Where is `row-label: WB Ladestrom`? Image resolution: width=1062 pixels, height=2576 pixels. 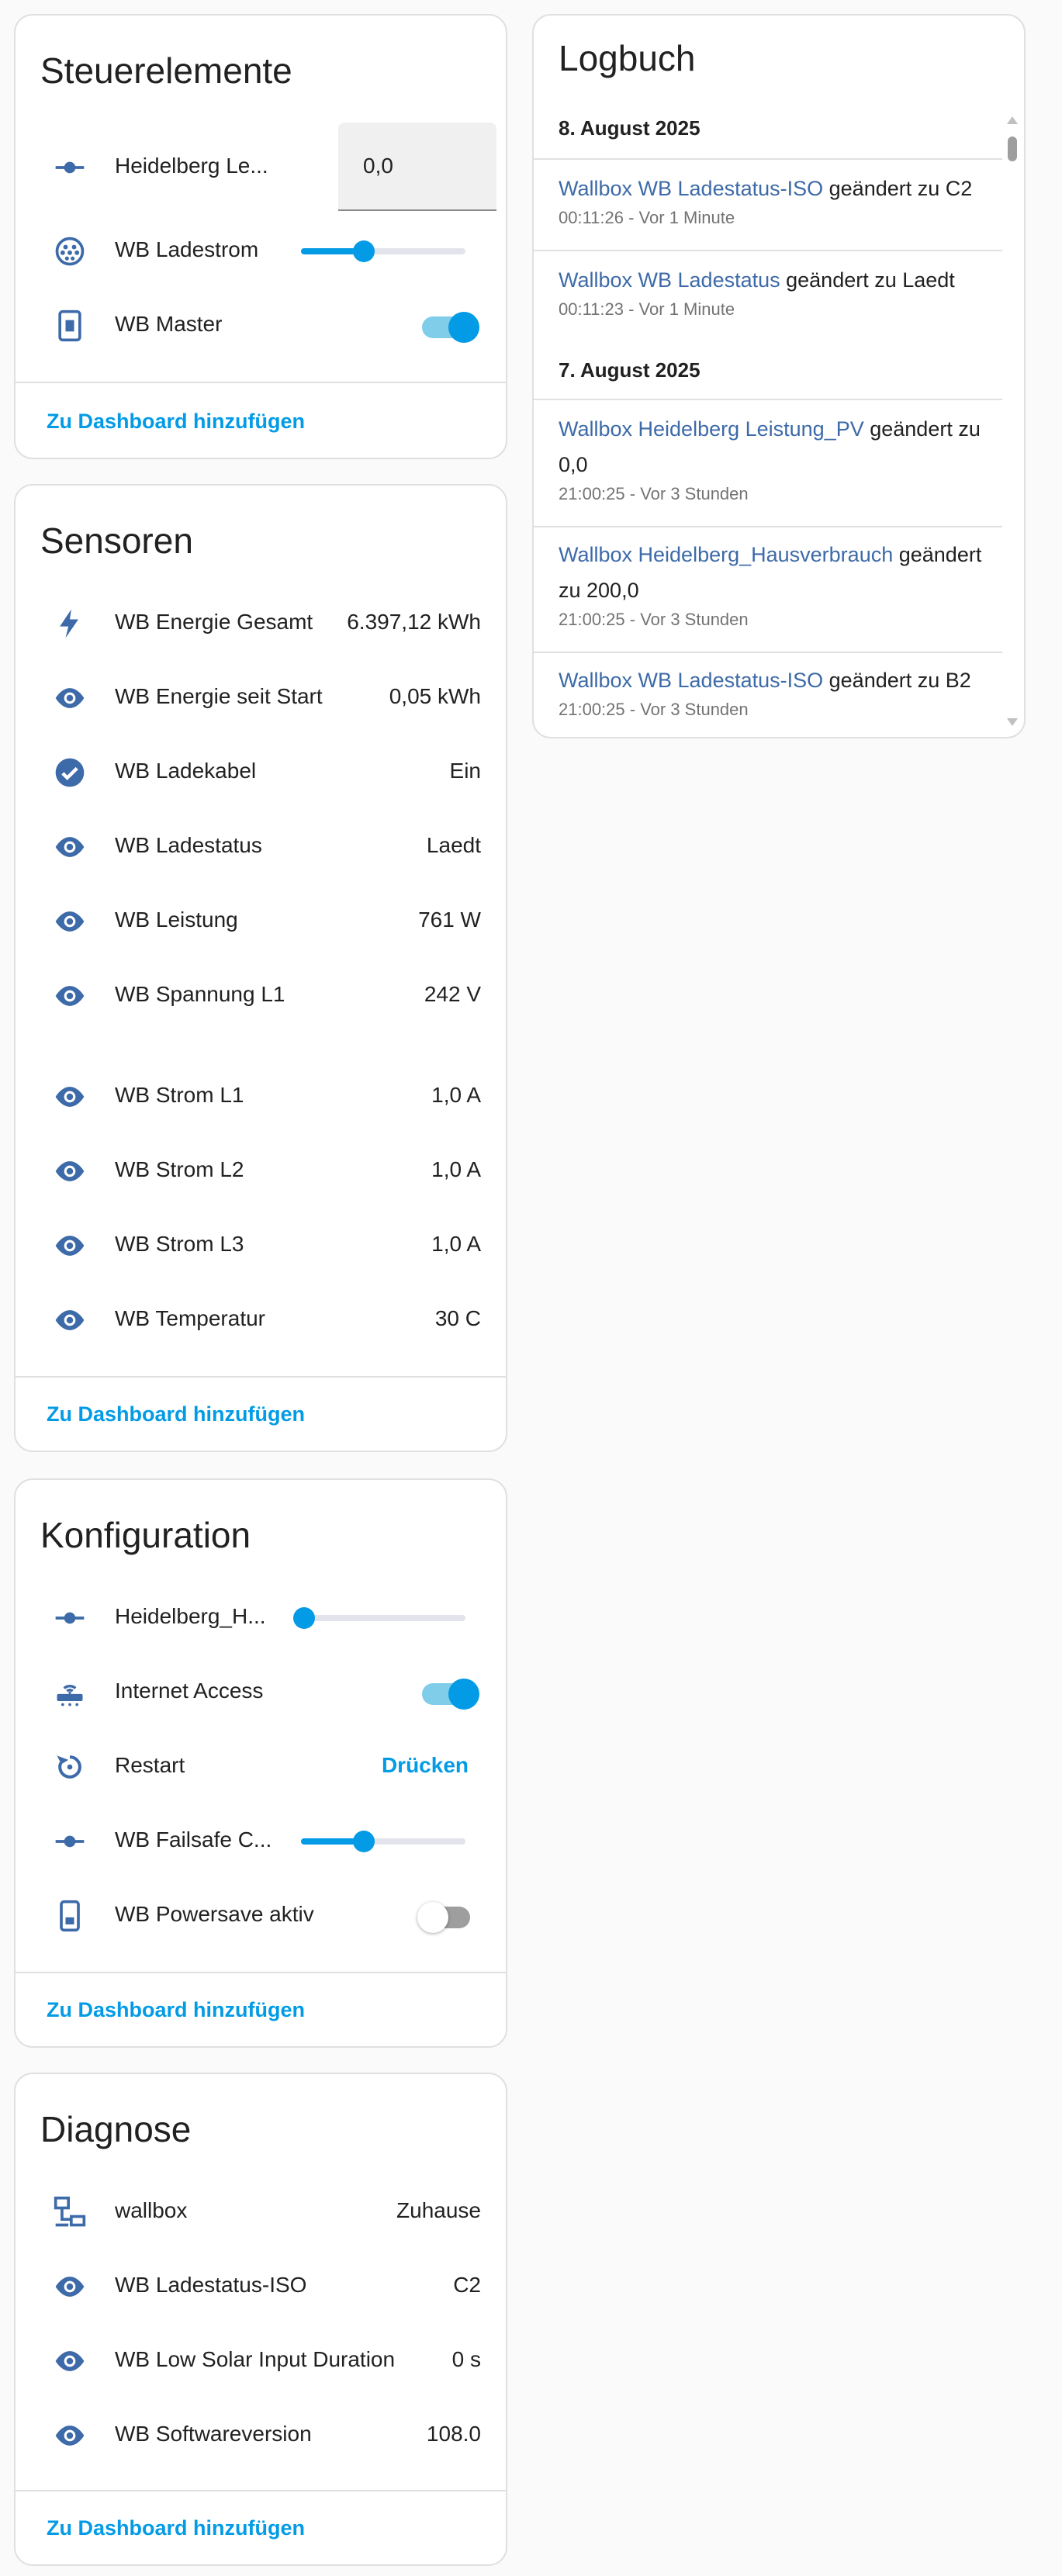 row-label: WB Ladestrom is located at coordinates (187, 249).